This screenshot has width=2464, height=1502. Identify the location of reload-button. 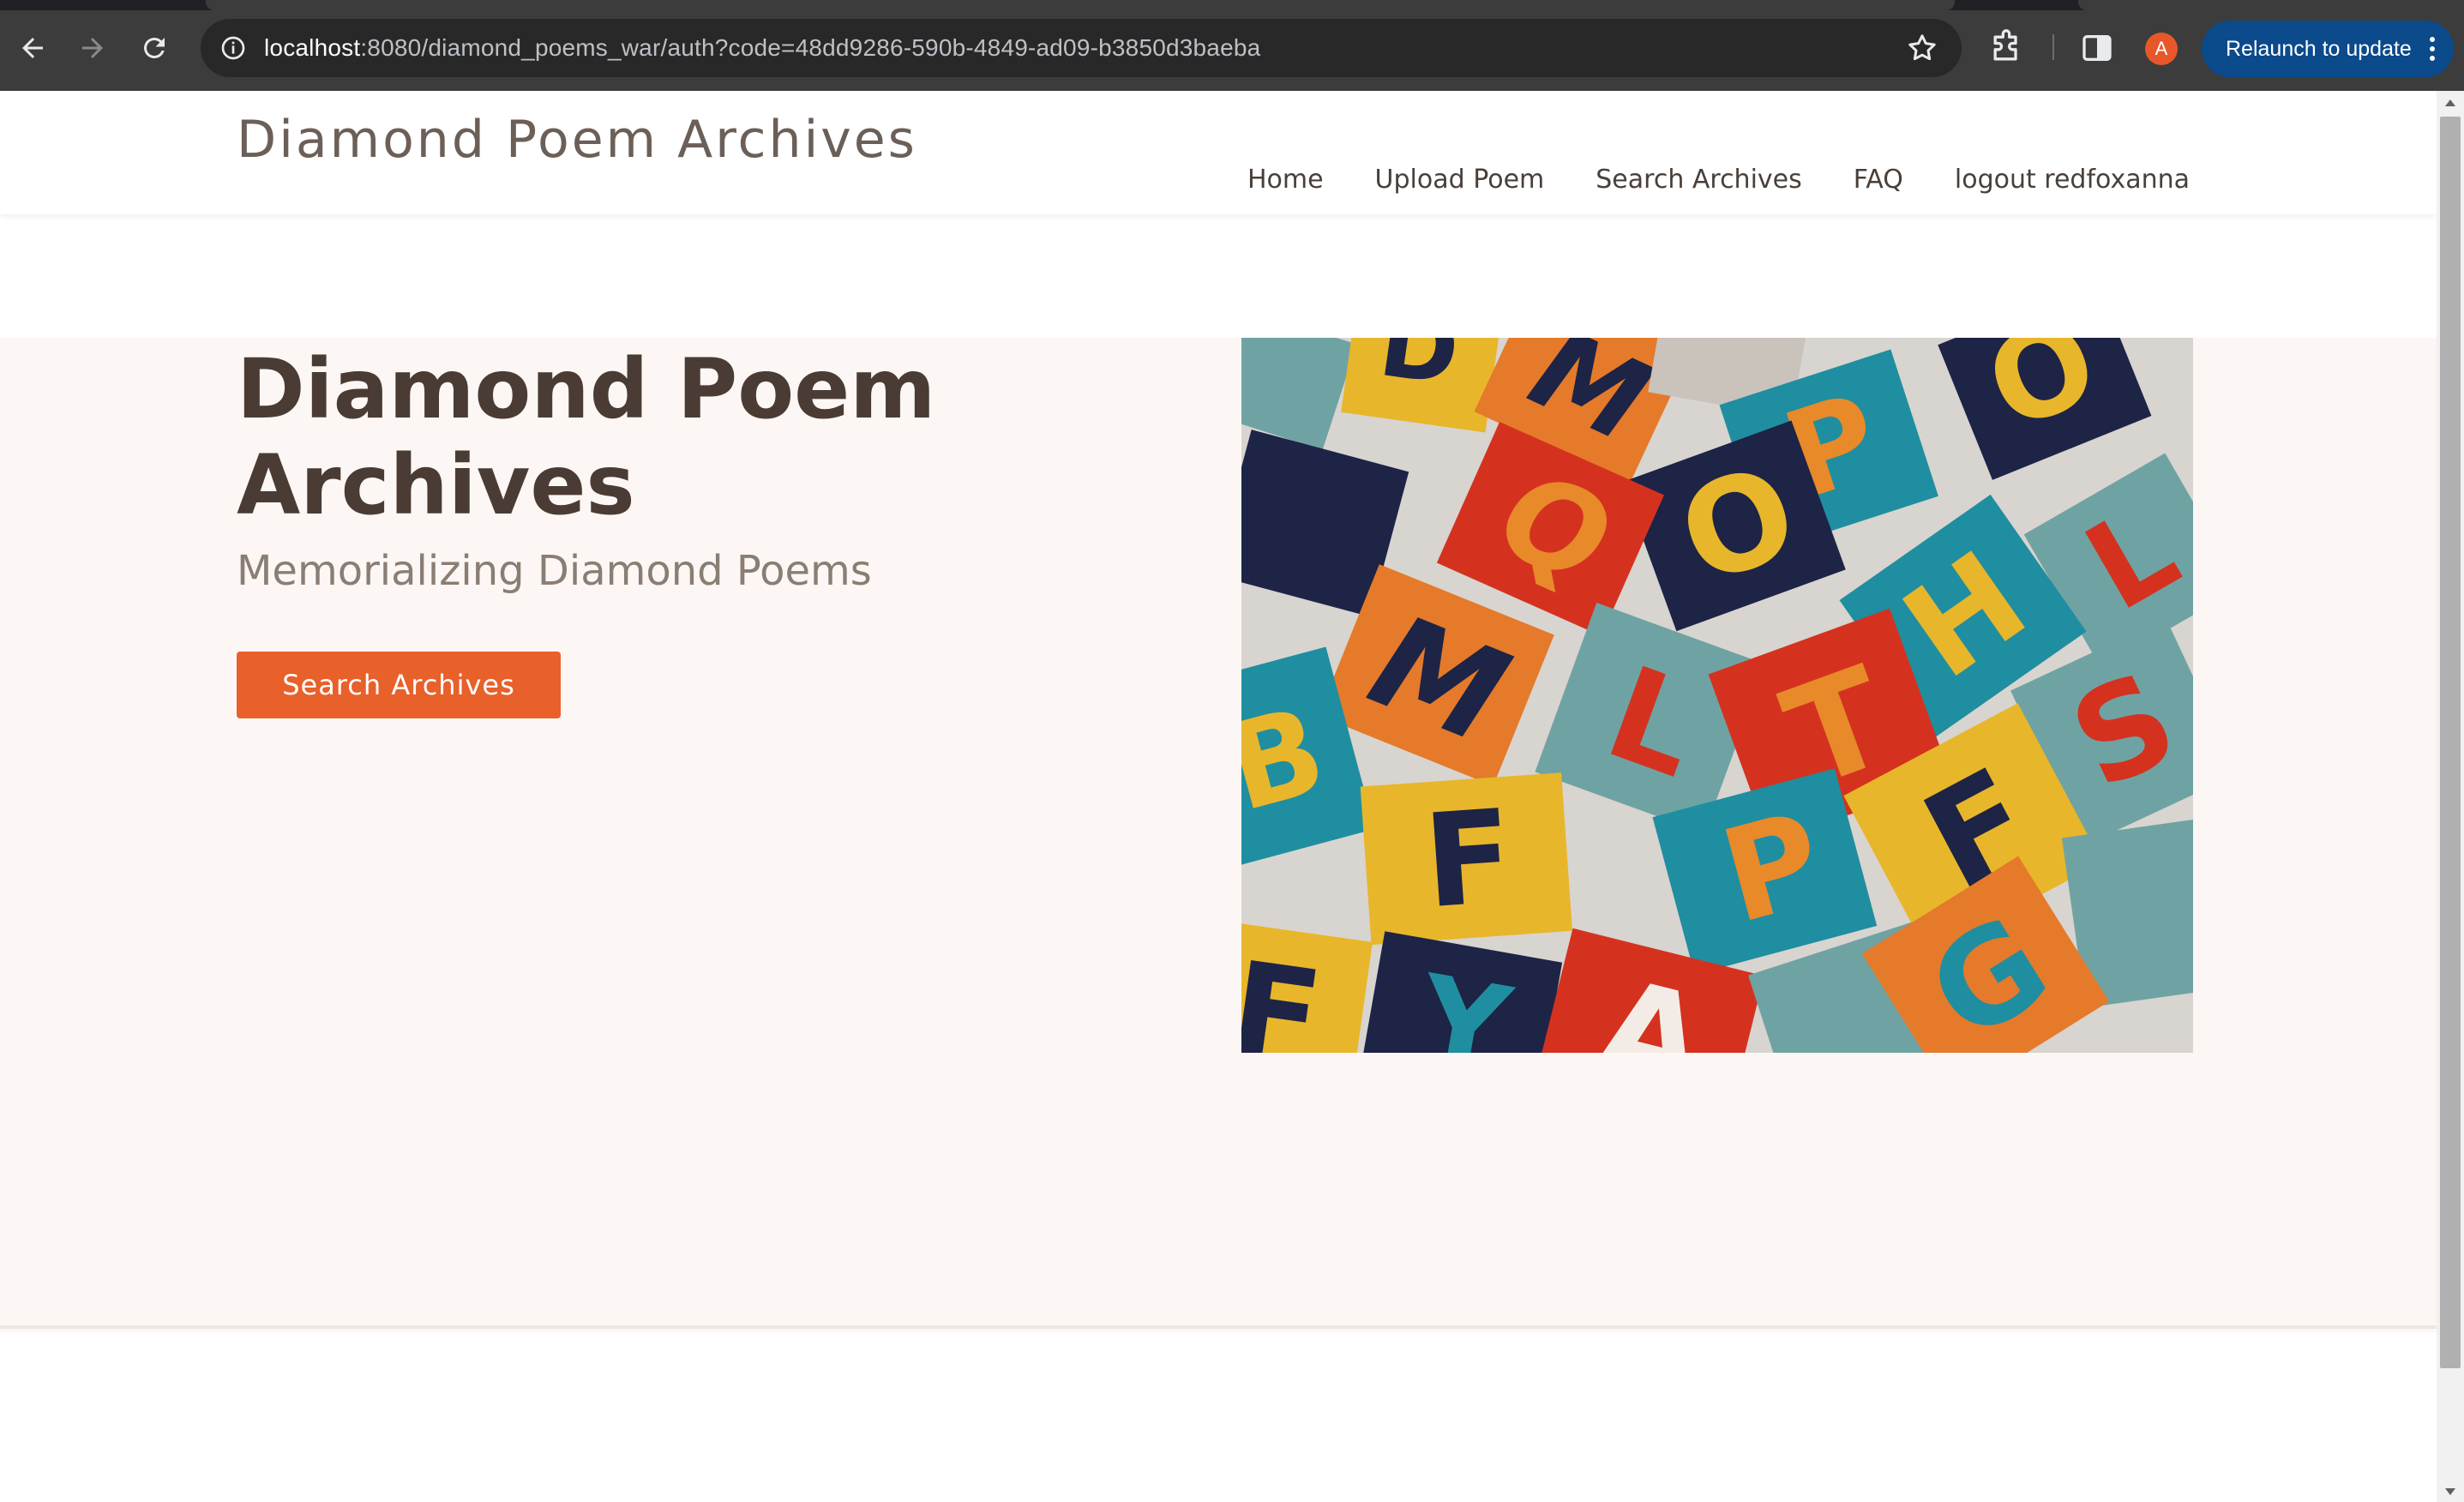
(154, 48).